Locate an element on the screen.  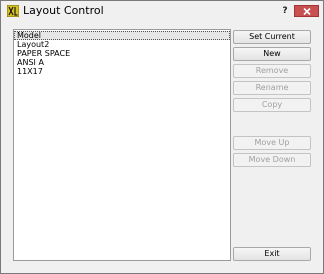
exit-button: Exit is located at coordinates (272, 254).